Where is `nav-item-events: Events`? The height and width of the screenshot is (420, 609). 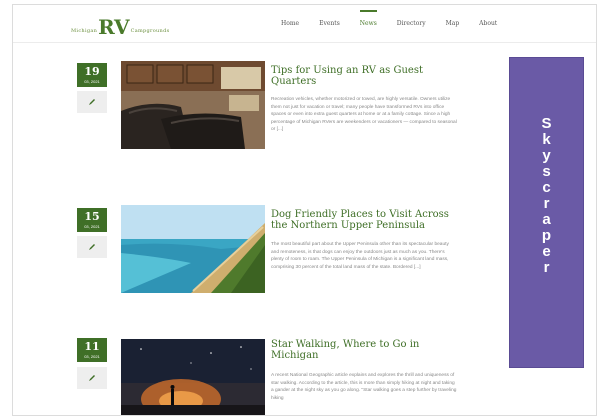 nav-item-events: Events is located at coordinates (329, 23).